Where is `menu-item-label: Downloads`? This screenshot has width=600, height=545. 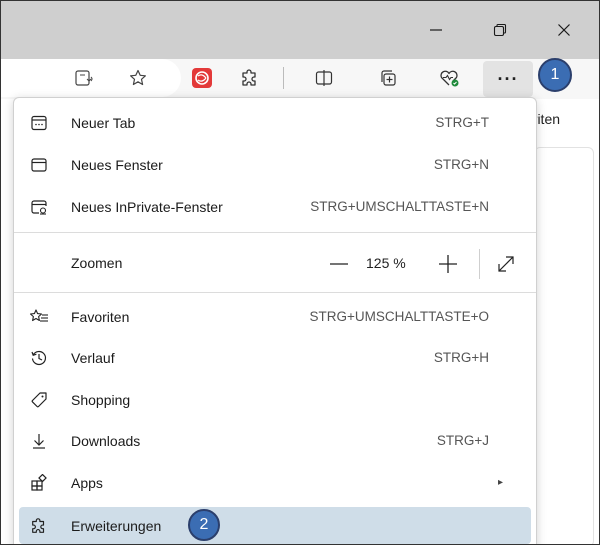 menu-item-label: Downloads is located at coordinates (106, 440).